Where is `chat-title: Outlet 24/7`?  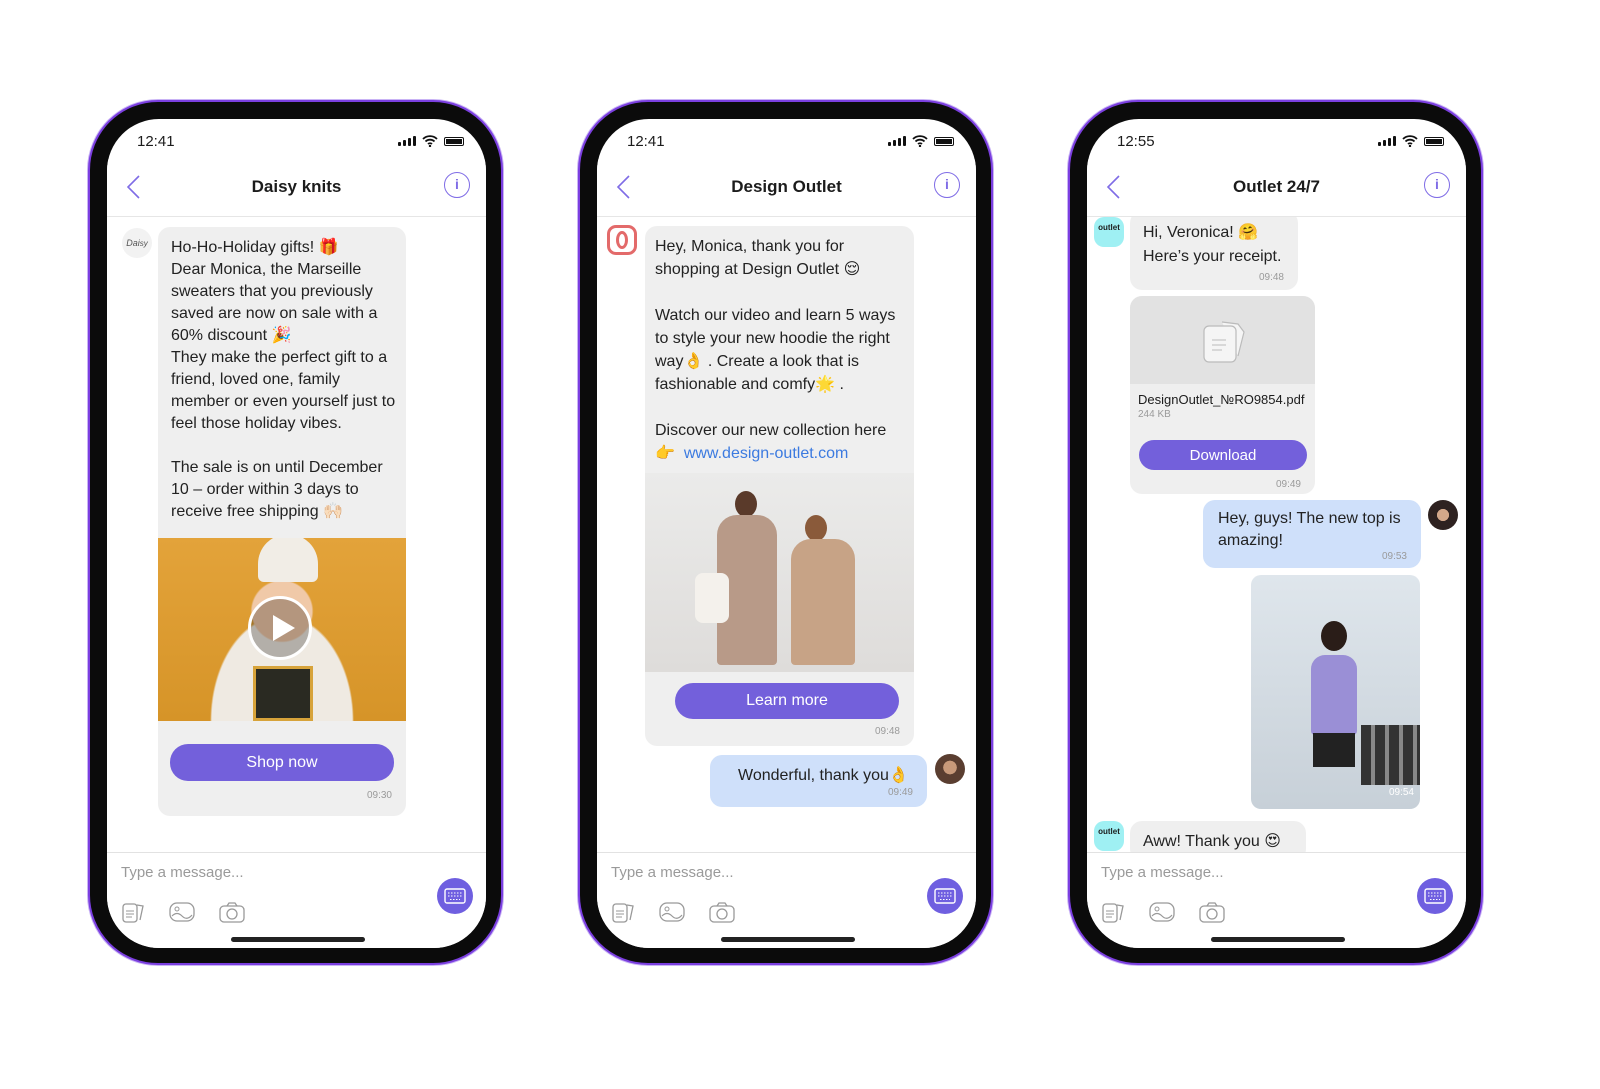 chat-title: Outlet 24/7 is located at coordinates (1276, 186).